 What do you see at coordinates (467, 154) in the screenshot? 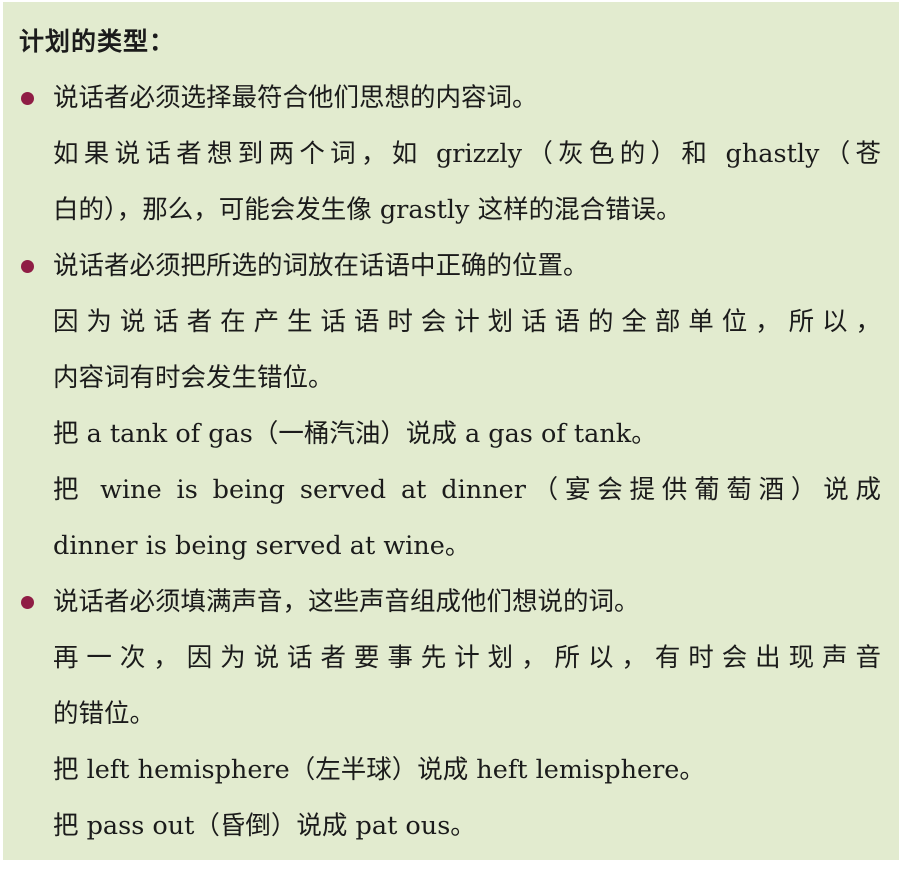
I see `explanation-line: 如果说话者想到两个词，如 grizzly（灰色的）和 ghastly（苍` at bounding box center [467, 154].